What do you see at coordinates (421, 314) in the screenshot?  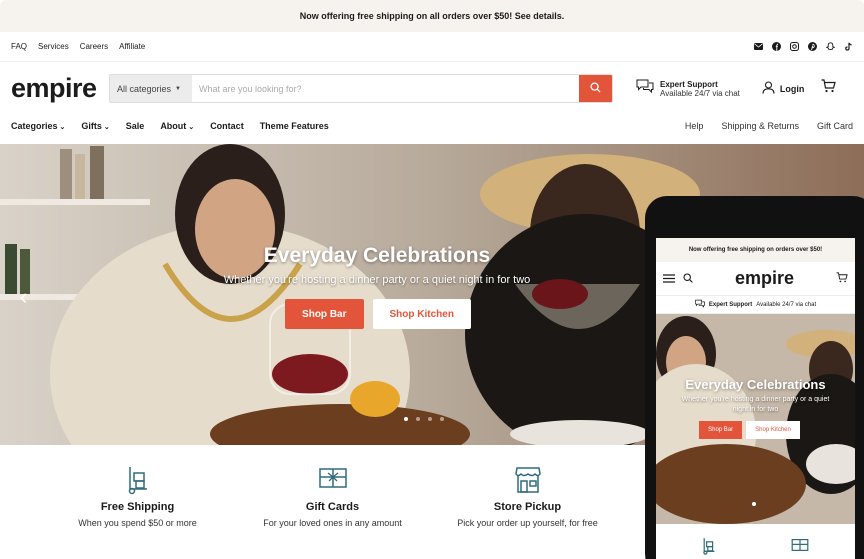 I see `shop-kitchen-button: Shop Kitchen` at bounding box center [421, 314].